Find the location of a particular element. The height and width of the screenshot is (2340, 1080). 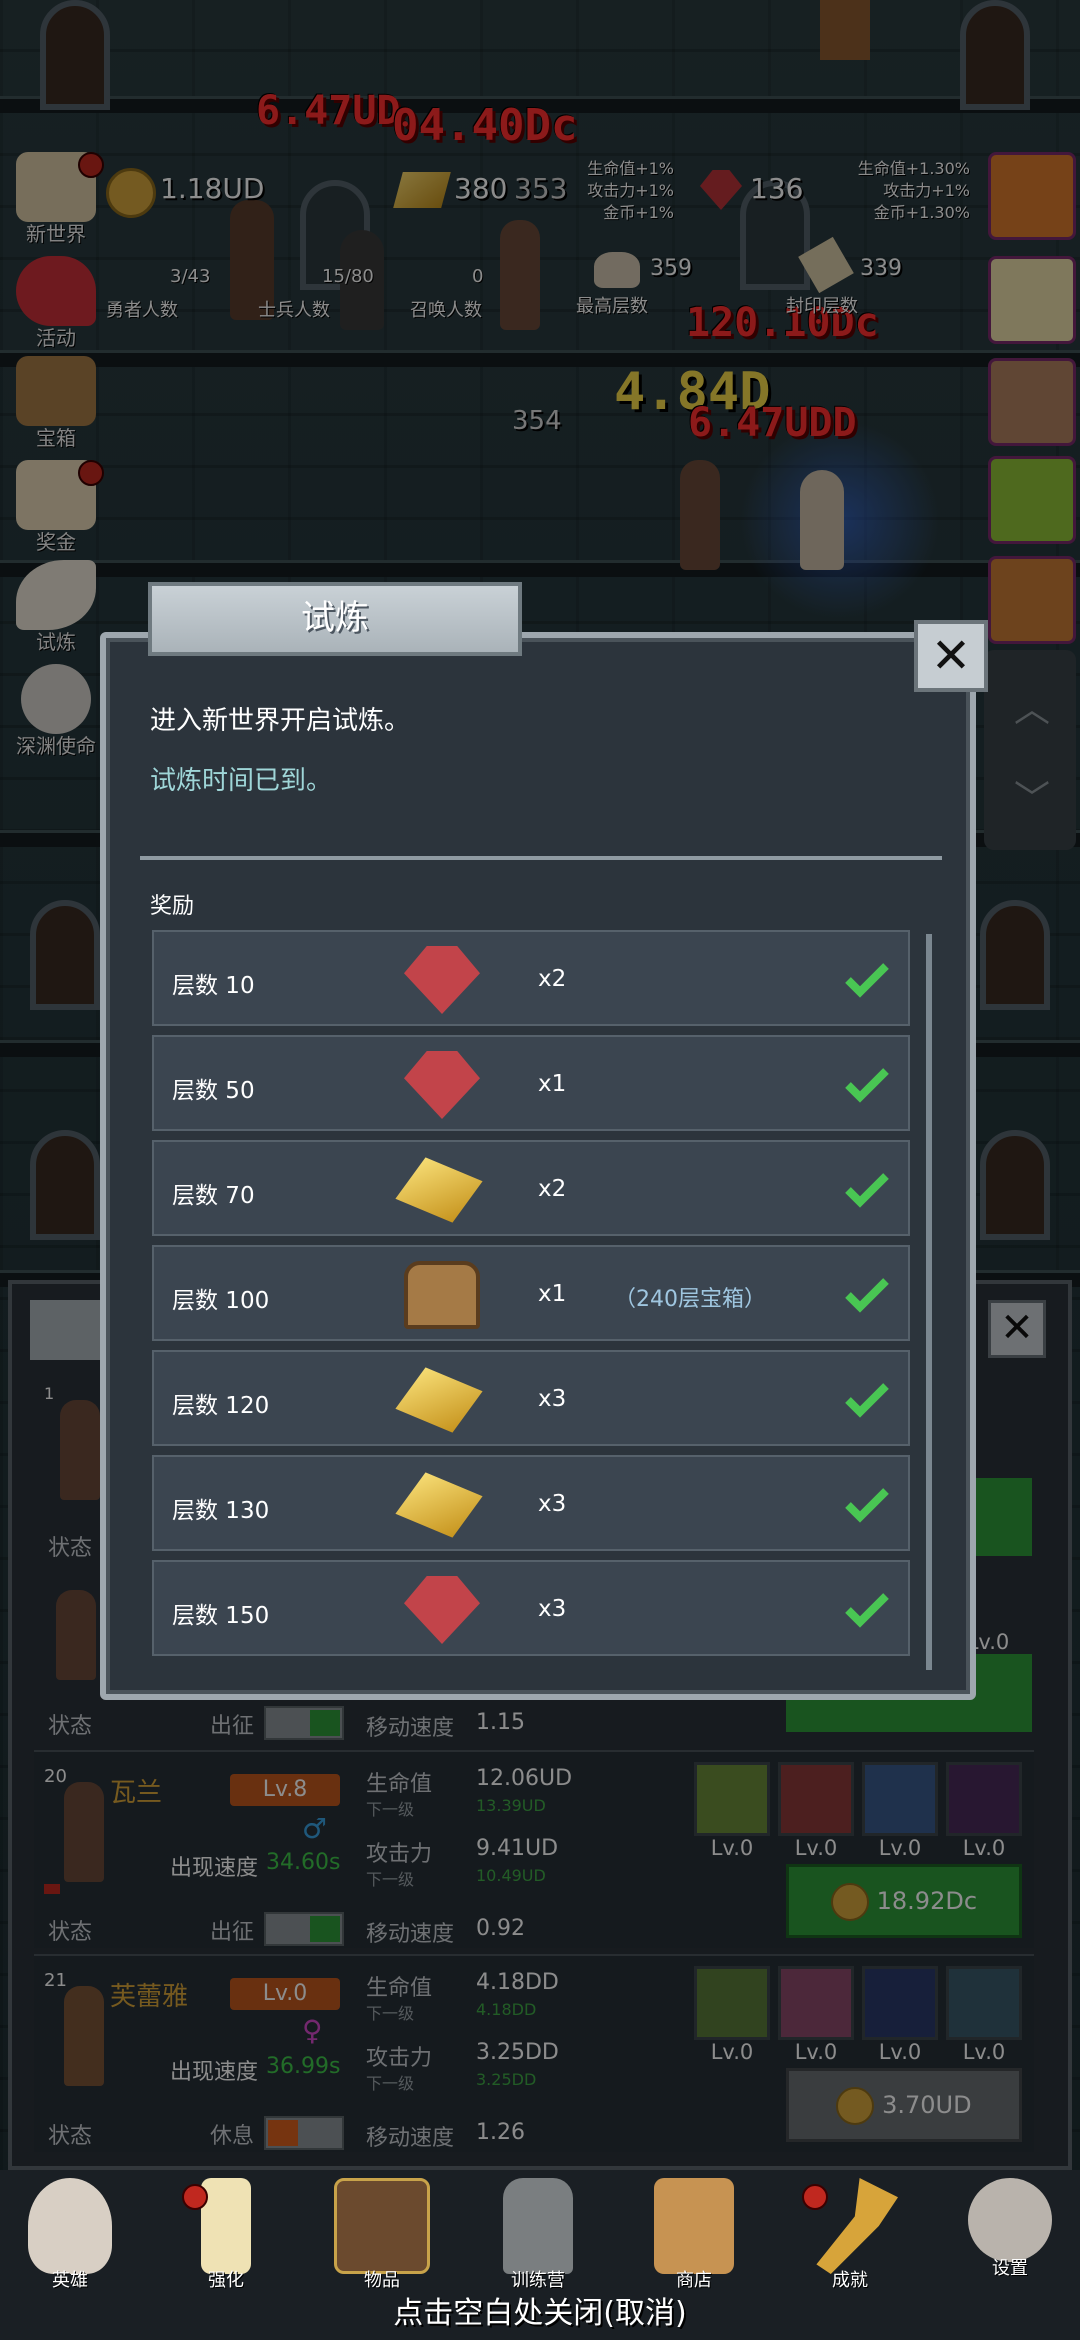

nav-heroes: 英雄 is located at coordinates (70, 2235).